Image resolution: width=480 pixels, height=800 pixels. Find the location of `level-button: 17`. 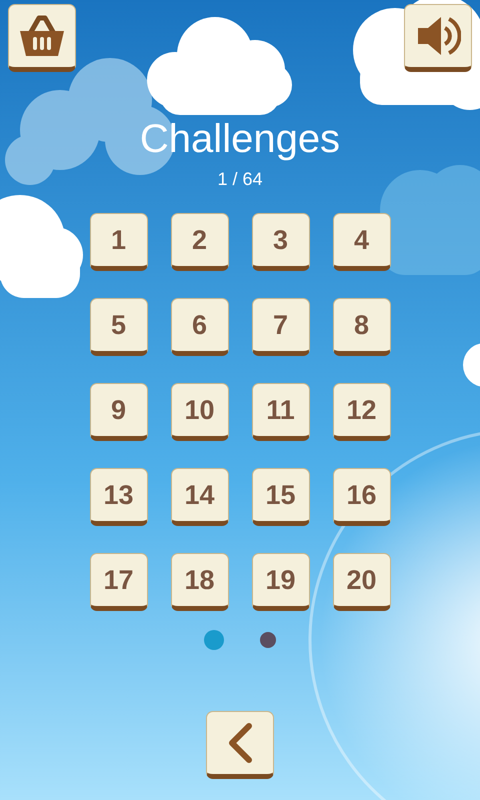

level-button: 17 is located at coordinates (119, 582).